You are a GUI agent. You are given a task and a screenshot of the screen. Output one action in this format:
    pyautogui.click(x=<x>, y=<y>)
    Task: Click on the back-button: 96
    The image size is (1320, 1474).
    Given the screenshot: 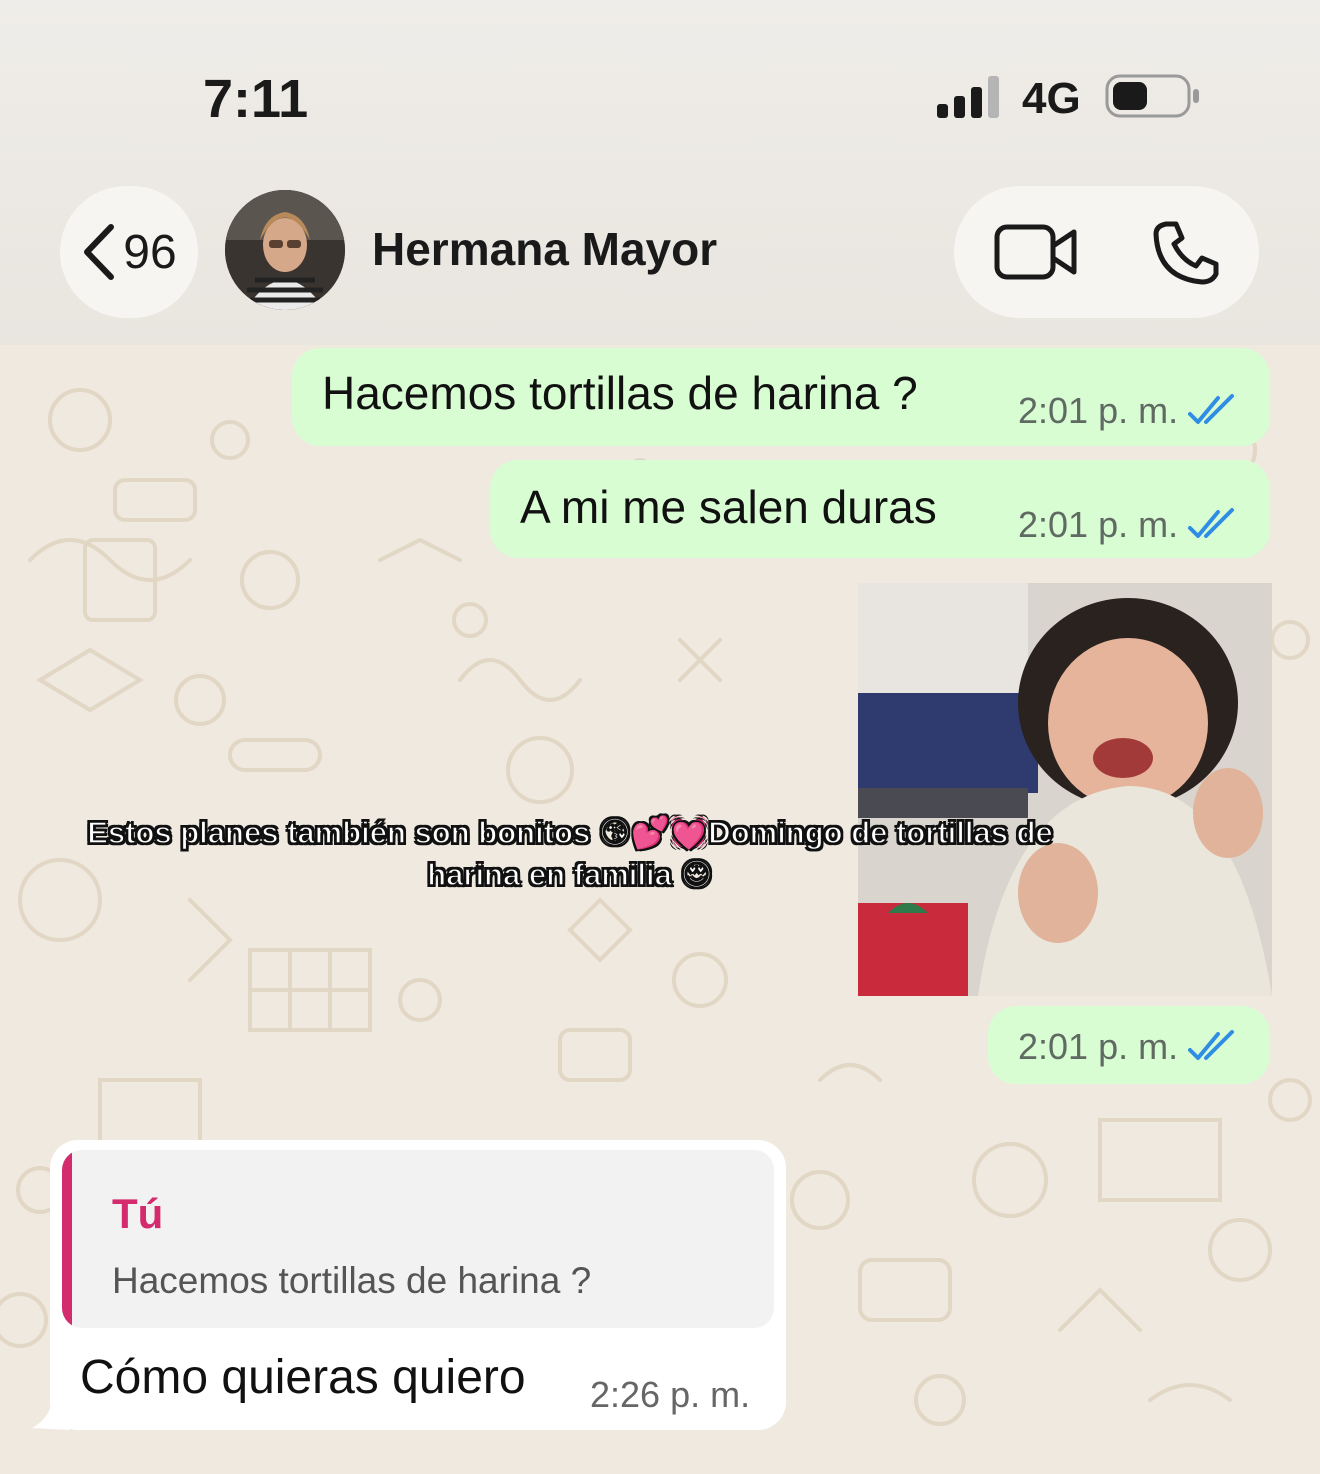 What is the action you would take?
    pyautogui.click(x=129, y=252)
    